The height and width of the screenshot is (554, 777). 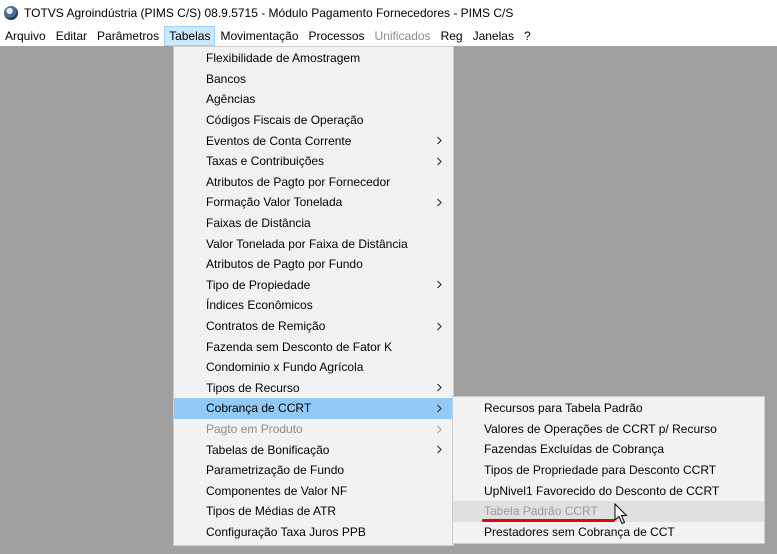 I want to click on menu-item-atributos-de-pagto-por-fornecedor: Atributos de Pagto por Fornecedor, so click(x=313, y=182).